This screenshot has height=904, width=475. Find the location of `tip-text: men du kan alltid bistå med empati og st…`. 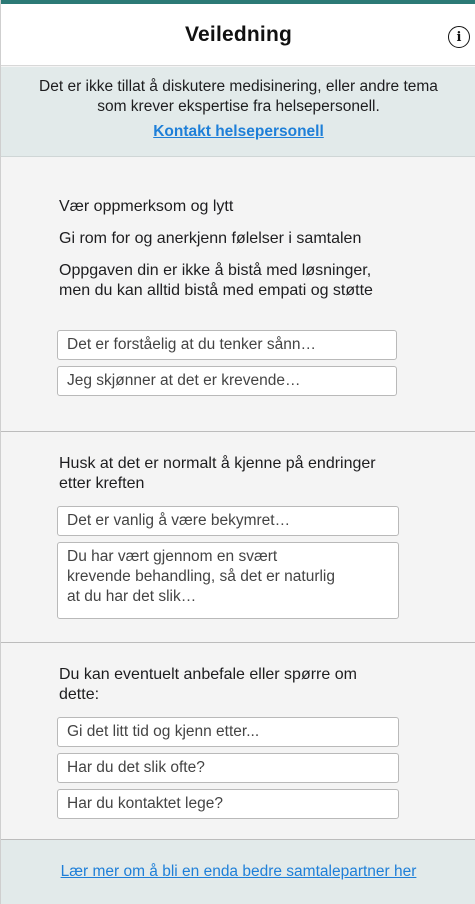

tip-text: men du kan alltid bistå med empati og st… is located at coordinates (216, 290).